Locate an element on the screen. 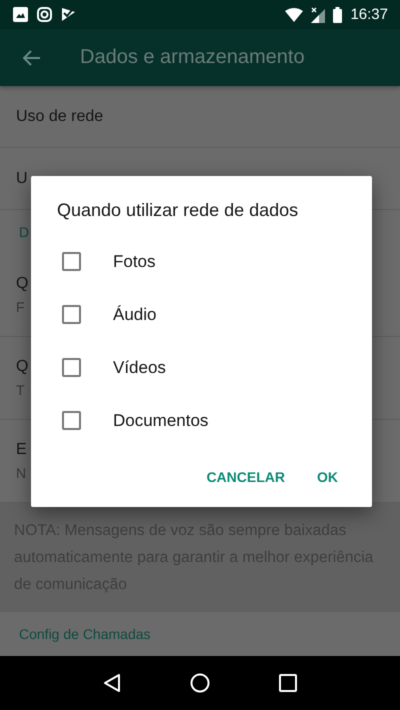  option-label: Áudio is located at coordinates (134, 314).